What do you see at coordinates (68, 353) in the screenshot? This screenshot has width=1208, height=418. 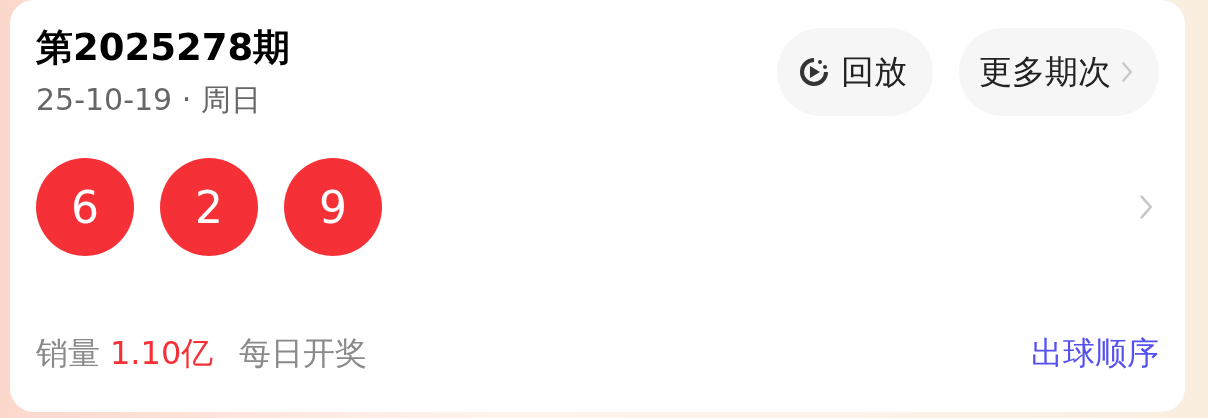 I see `sales-label: 销量` at bounding box center [68, 353].